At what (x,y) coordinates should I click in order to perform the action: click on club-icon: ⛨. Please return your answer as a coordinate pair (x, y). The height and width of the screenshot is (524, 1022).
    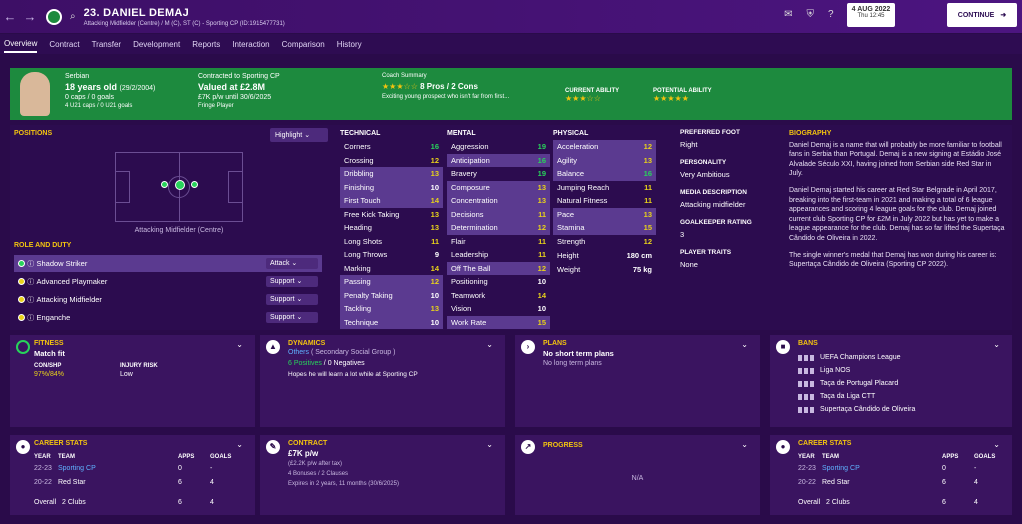
    Looking at the image, I should click on (810, 14).